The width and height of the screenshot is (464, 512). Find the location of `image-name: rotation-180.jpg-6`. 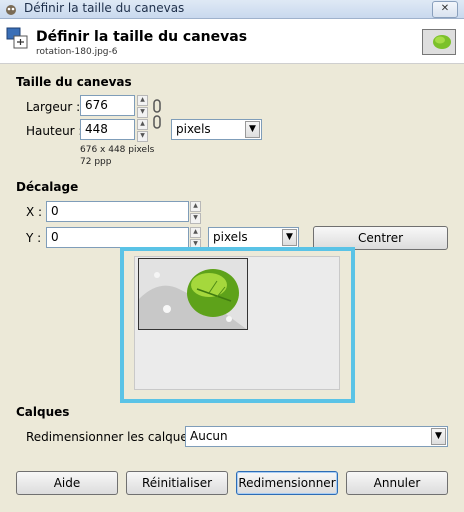

image-name: rotation-180.jpg-6 is located at coordinates (77, 52).